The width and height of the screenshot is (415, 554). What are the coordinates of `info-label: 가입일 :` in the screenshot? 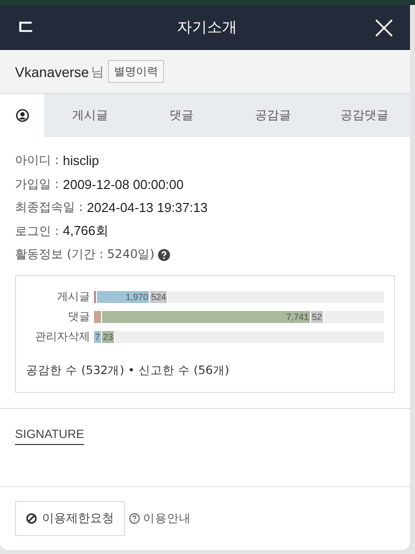 It's located at (37, 184).